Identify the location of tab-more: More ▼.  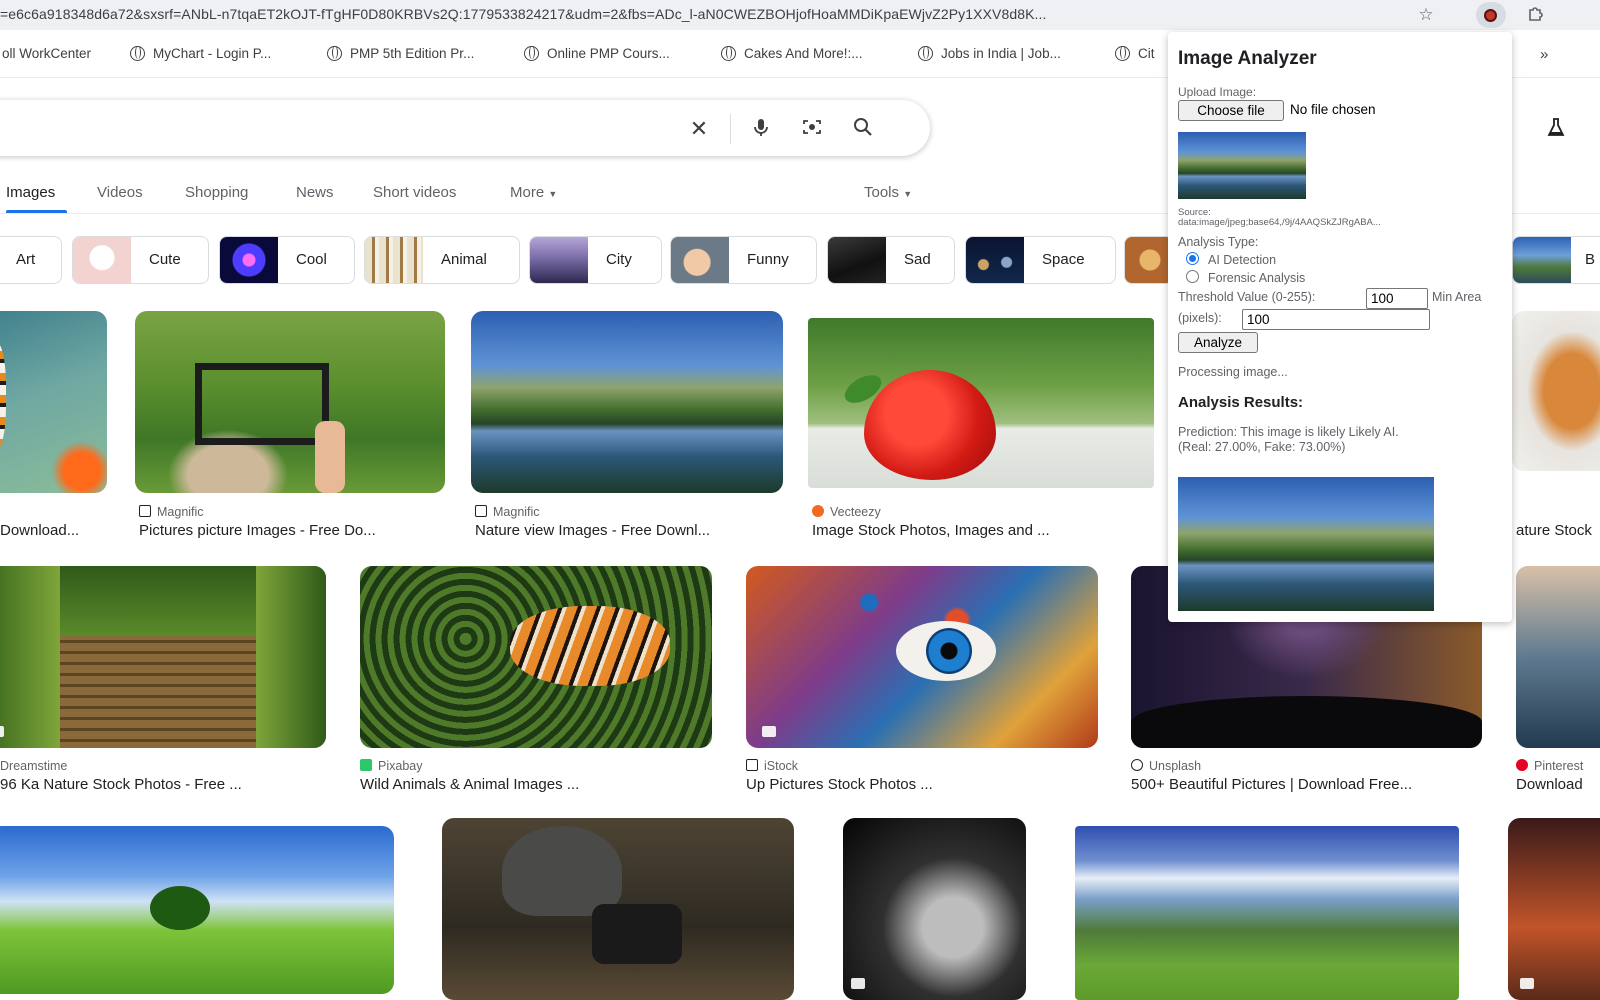
(533, 192).